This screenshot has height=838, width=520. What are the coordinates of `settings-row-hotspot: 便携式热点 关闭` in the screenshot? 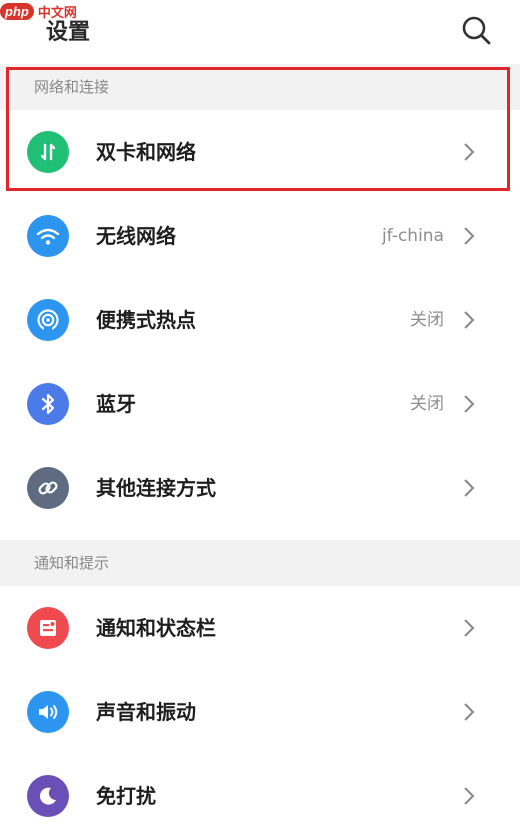 It's located at (260, 320).